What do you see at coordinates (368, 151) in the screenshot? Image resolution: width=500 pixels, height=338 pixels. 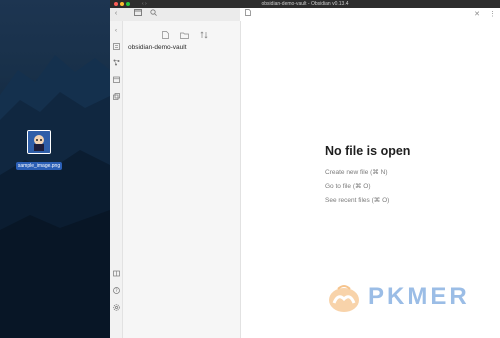 I see `empty-state-title: No file is open` at bounding box center [368, 151].